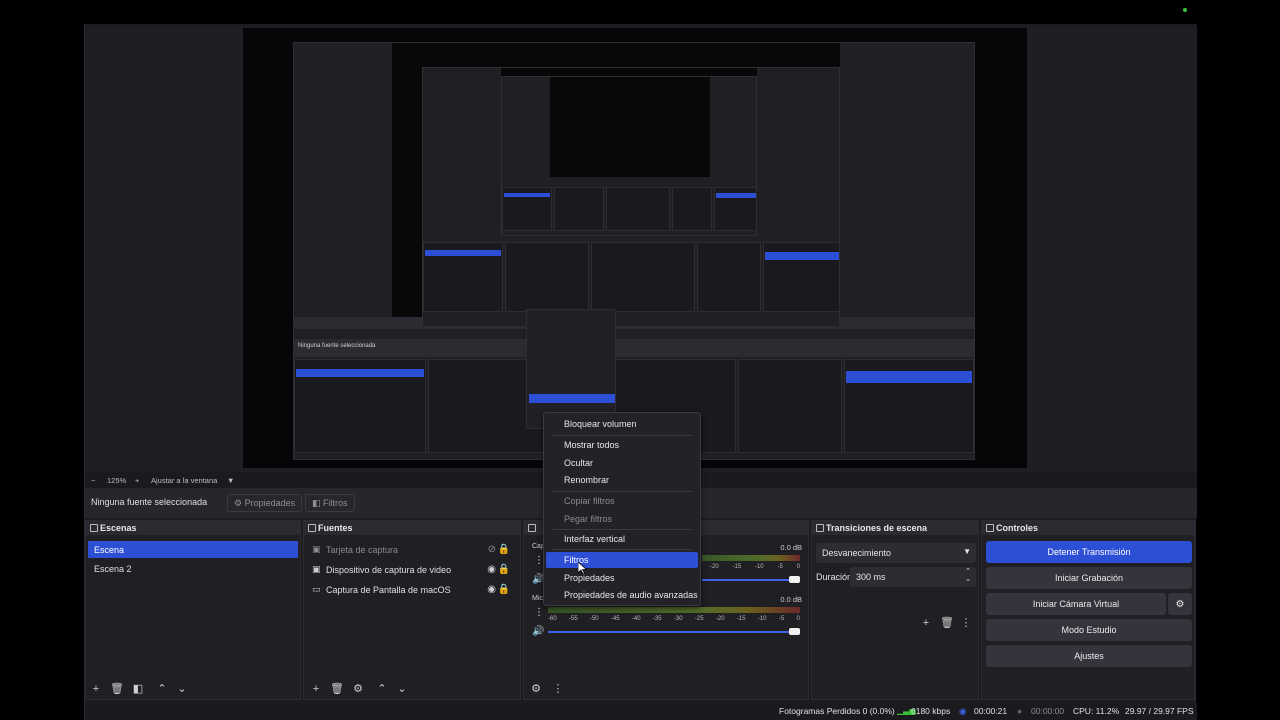  What do you see at coordinates (316, 589) in the screenshot?
I see `monitor-icon: ▭` at bounding box center [316, 589].